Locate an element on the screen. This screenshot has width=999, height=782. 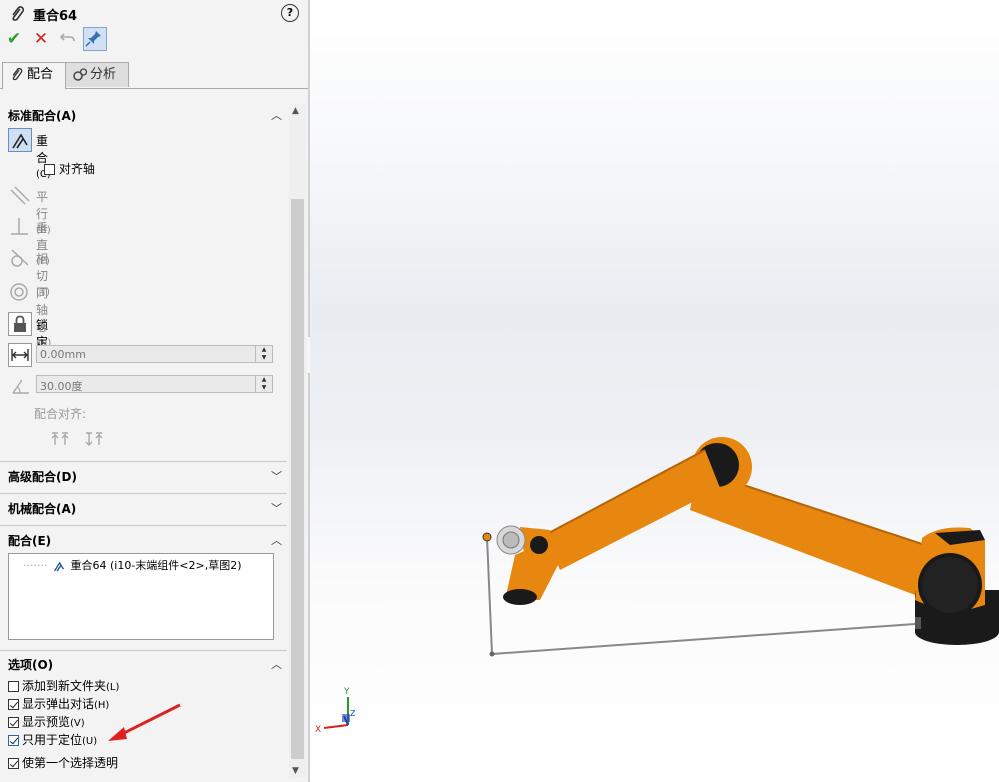
undo-icon is located at coordinates (67, 37).